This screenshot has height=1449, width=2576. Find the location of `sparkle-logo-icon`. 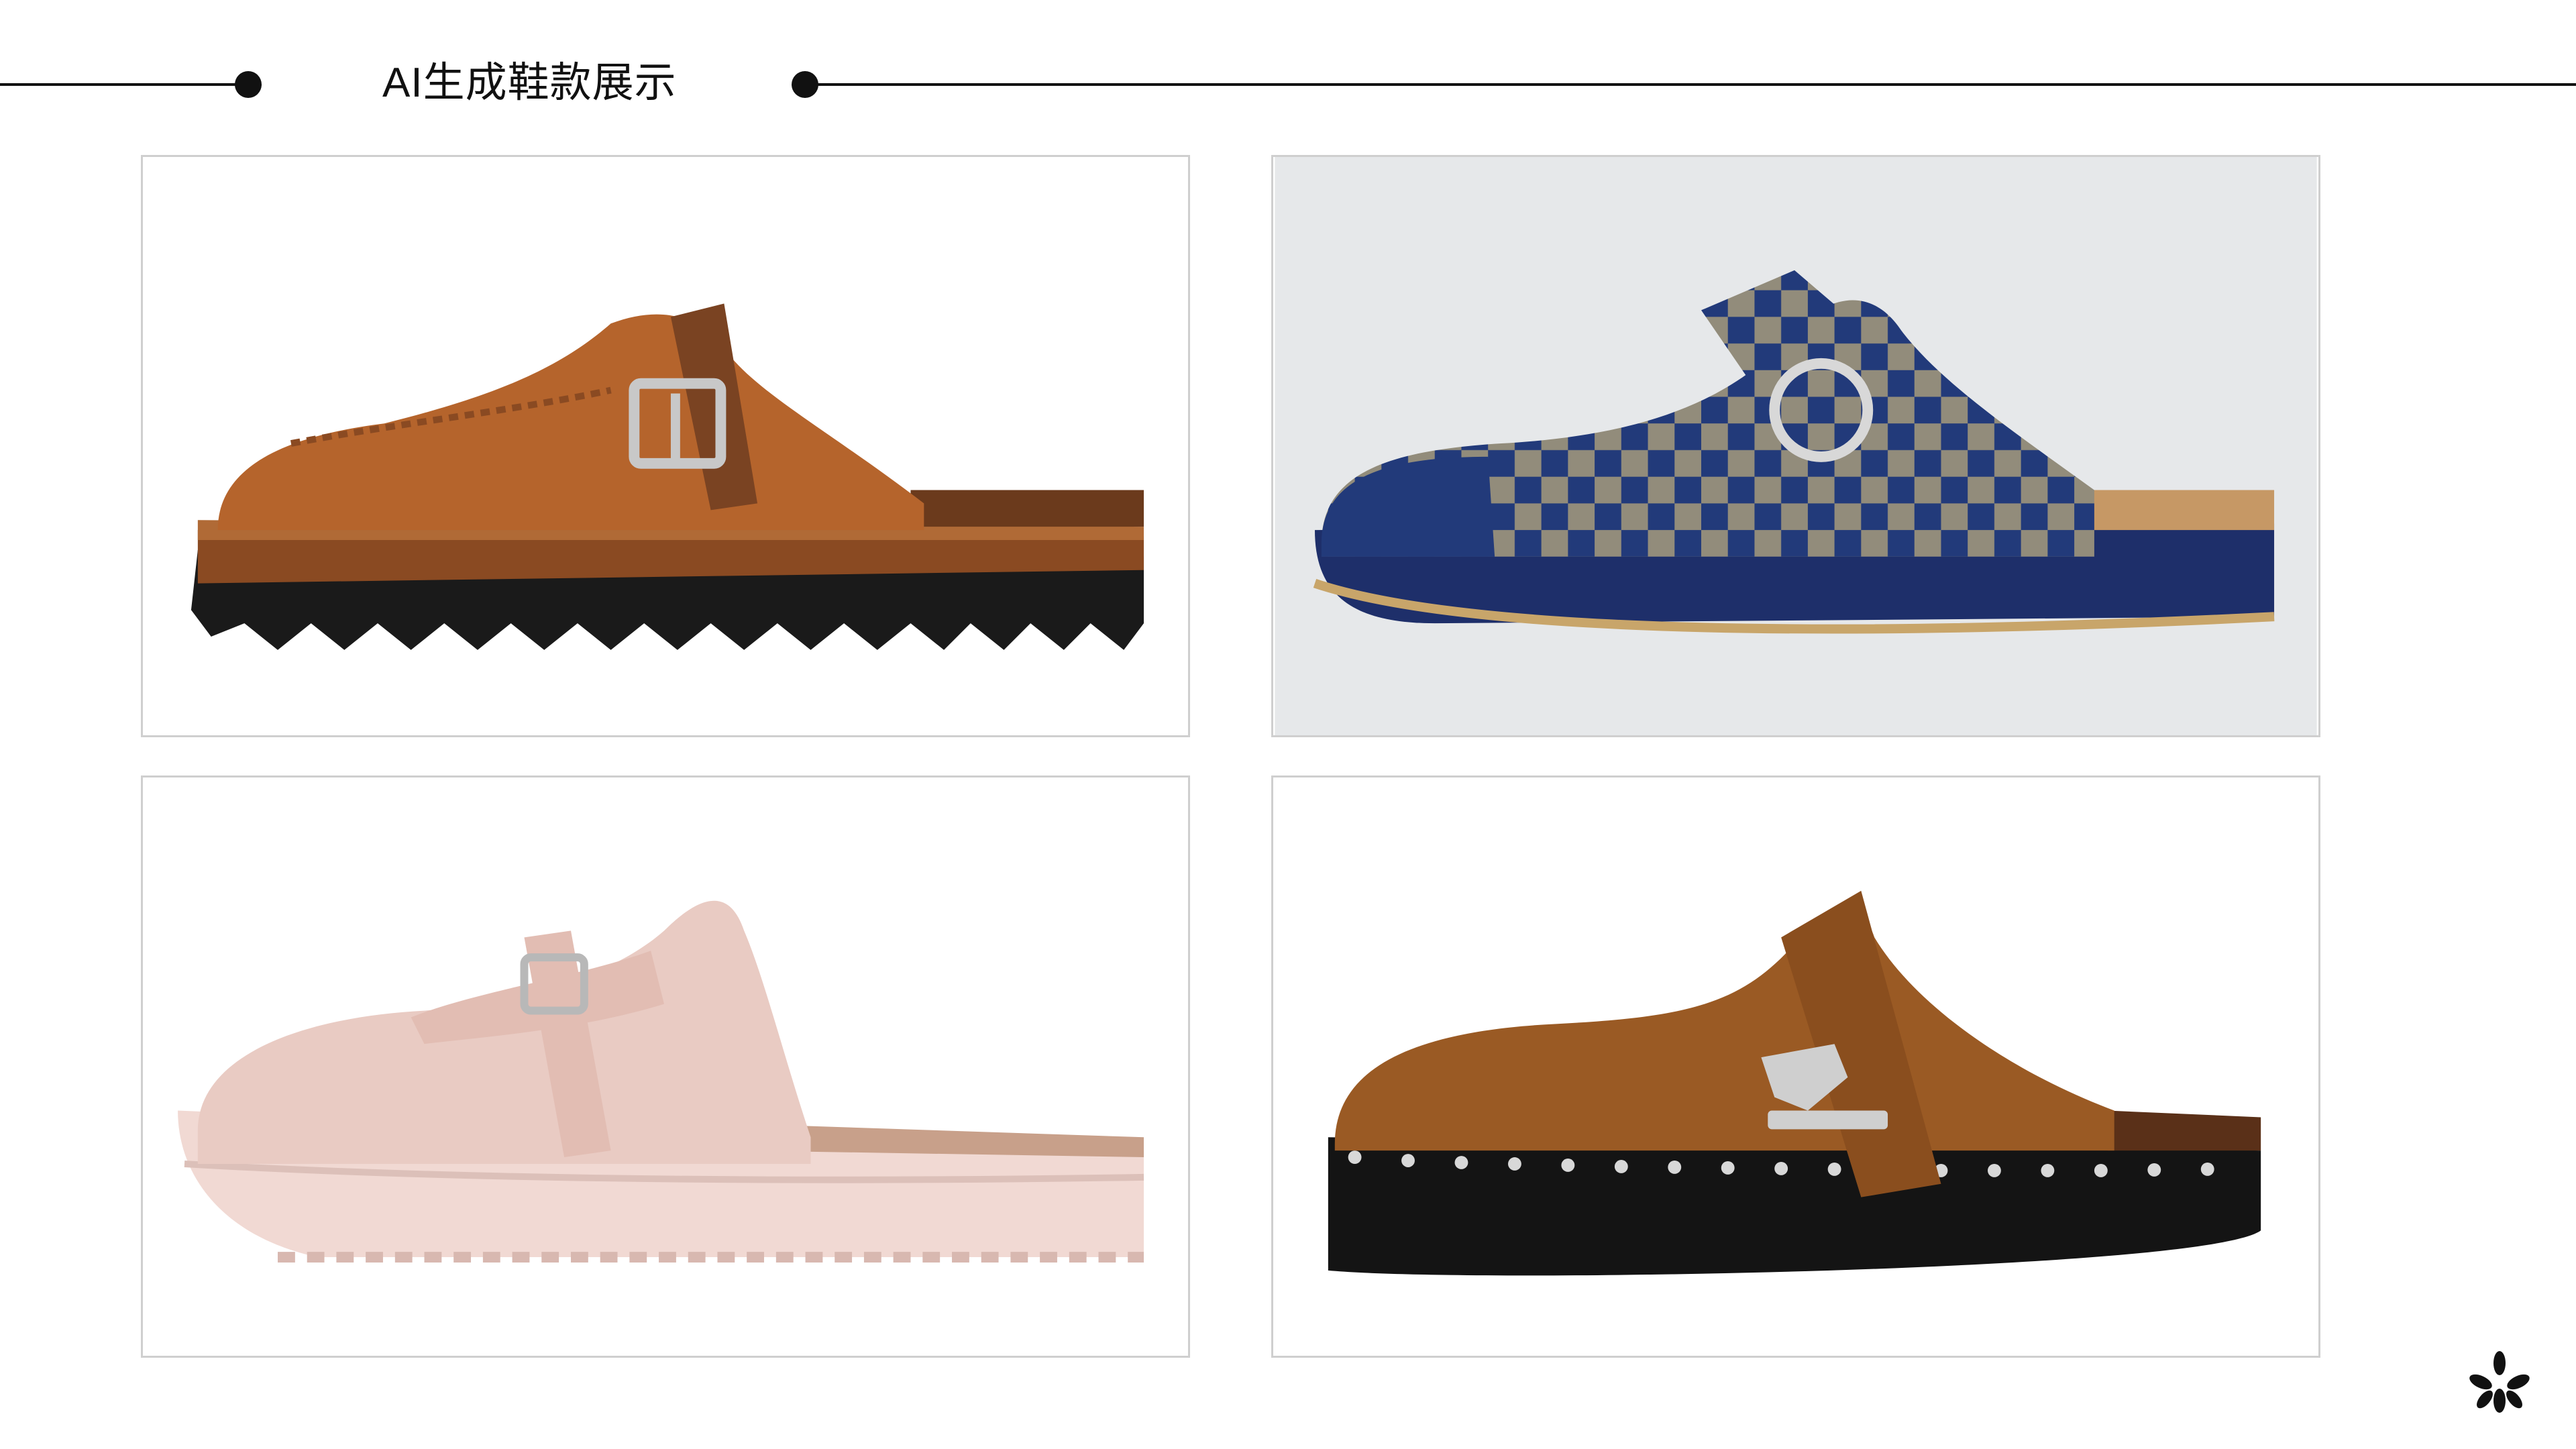

sparkle-logo-icon is located at coordinates (2499, 1382).